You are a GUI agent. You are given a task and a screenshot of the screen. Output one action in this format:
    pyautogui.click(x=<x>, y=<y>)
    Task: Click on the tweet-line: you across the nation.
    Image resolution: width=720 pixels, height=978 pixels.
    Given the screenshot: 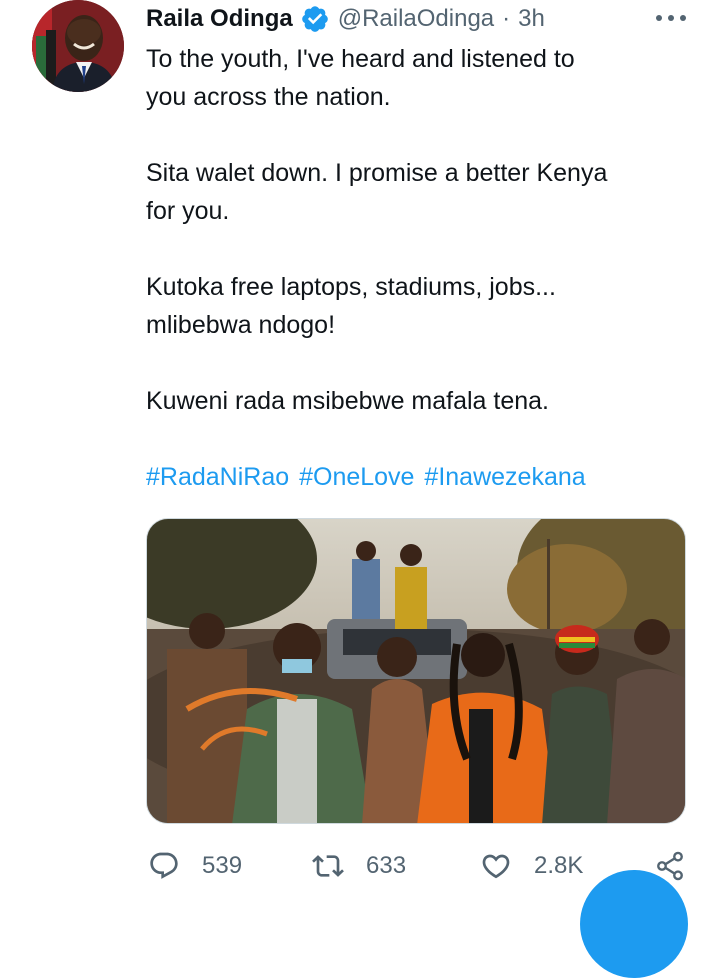 What is the action you would take?
    pyautogui.click(x=268, y=97)
    